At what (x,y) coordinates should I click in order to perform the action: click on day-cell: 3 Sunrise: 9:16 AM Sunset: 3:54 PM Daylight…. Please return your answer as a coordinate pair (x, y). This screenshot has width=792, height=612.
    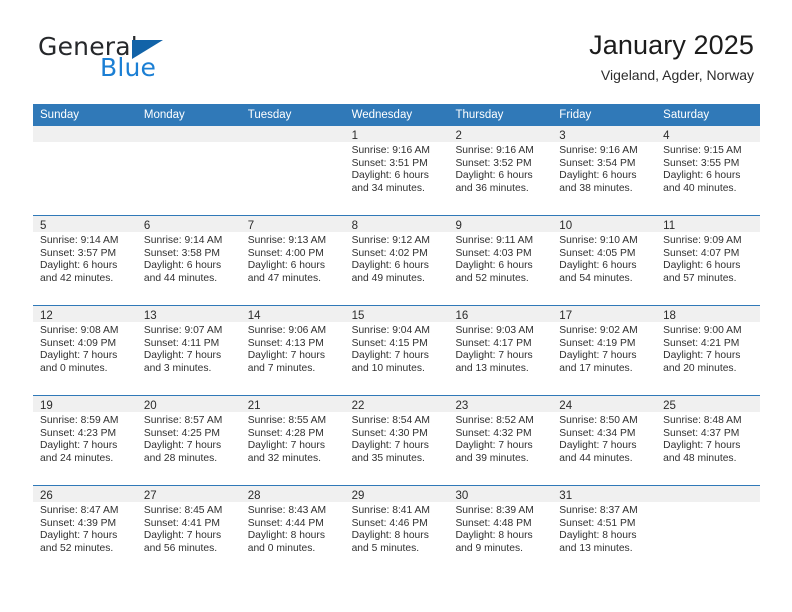
    Looking at the image, I should click on (604, 169).